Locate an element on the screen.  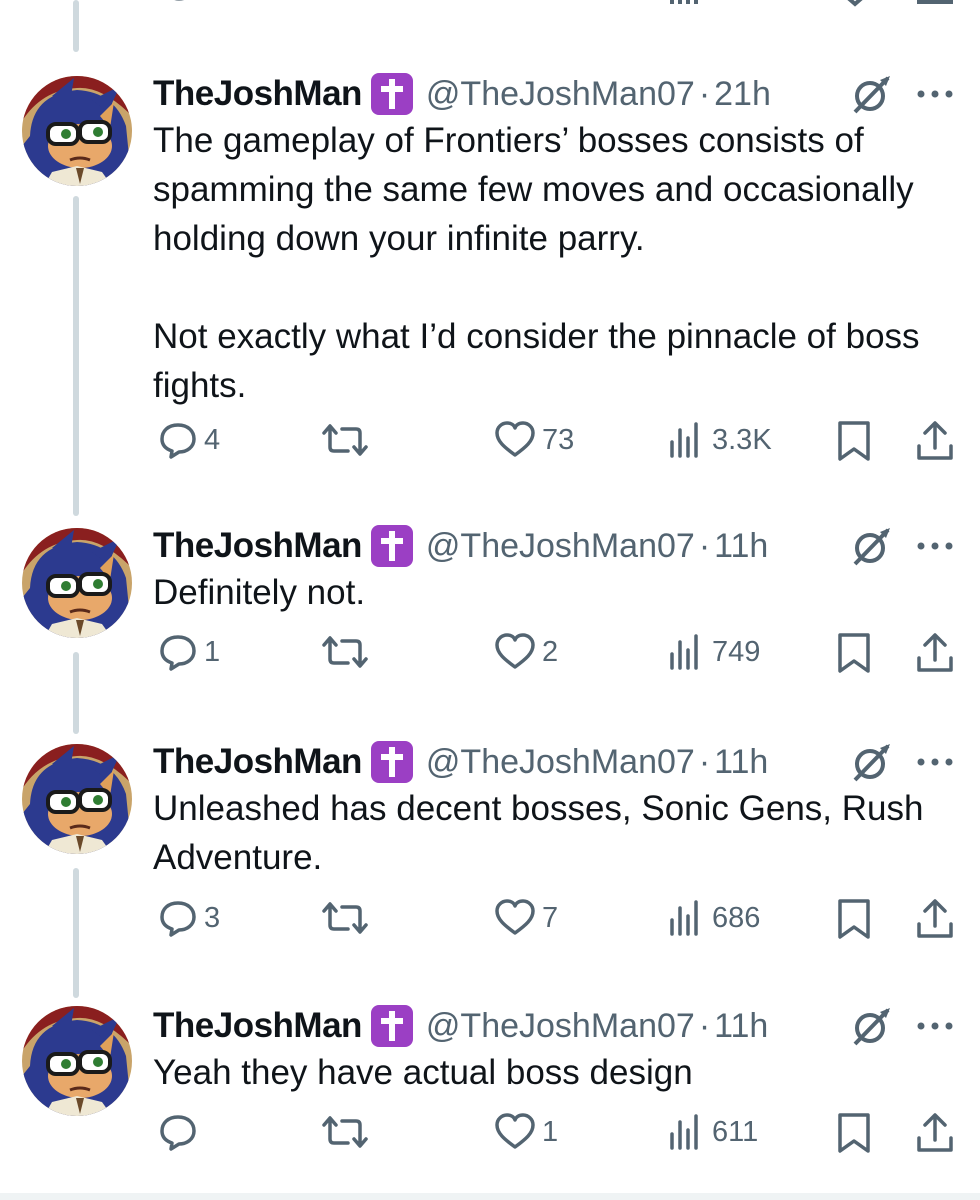
like-button: 1 is located at coordinates (526, 1132).